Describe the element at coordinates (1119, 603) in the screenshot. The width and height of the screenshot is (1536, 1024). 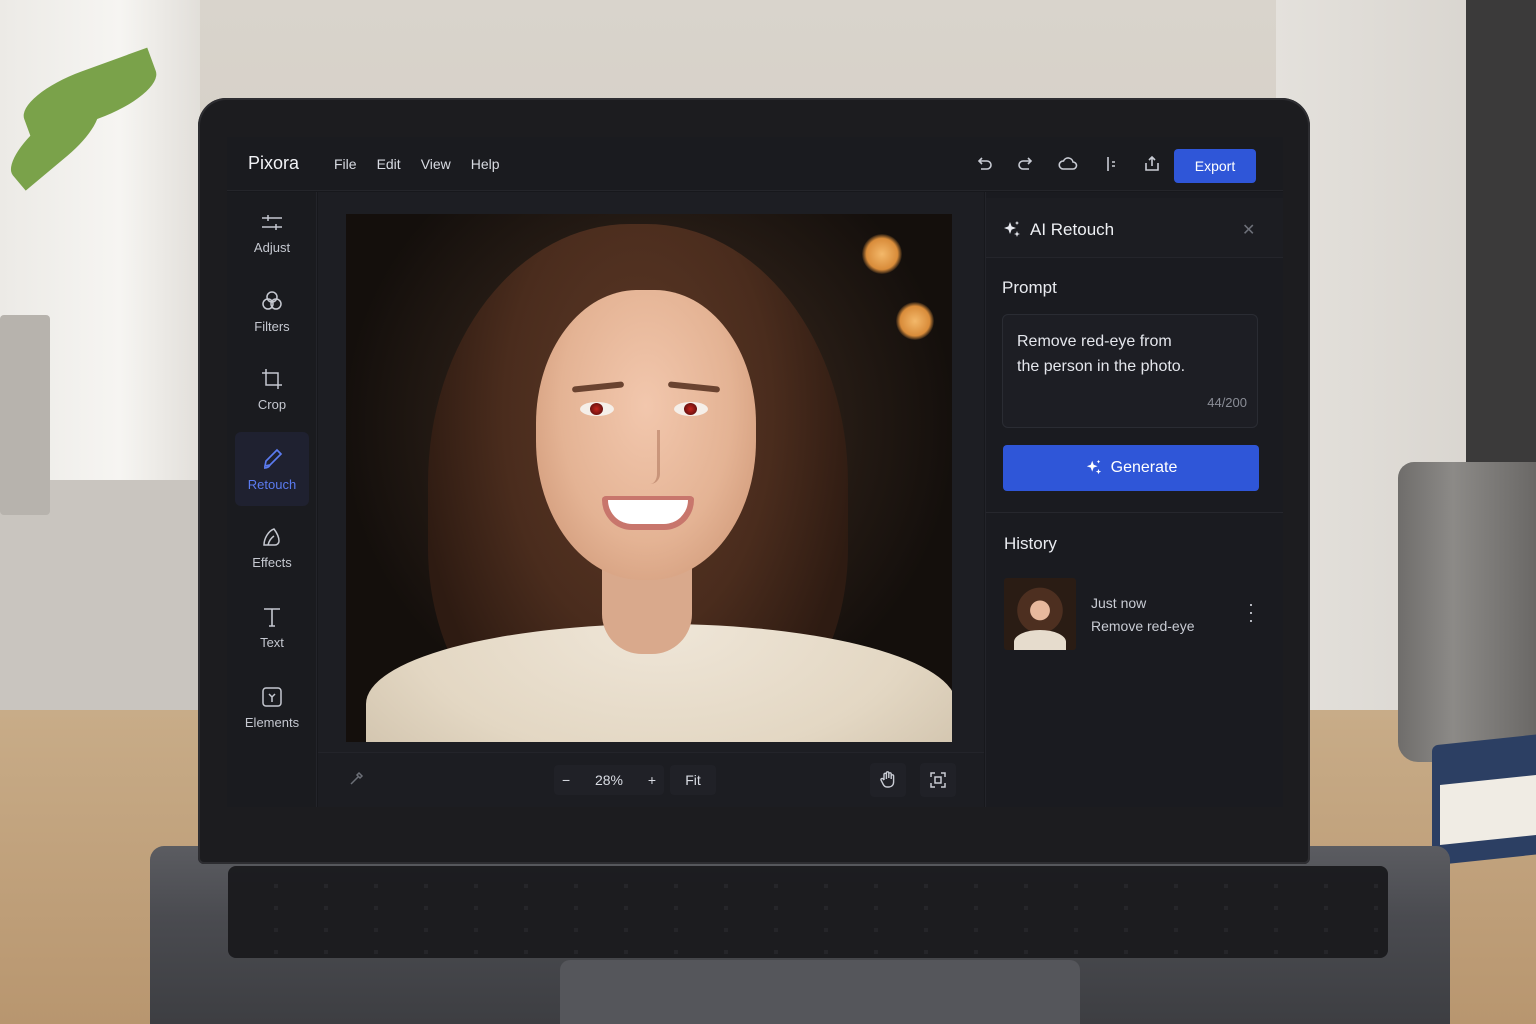
I see `history-time: Just now` at that location.